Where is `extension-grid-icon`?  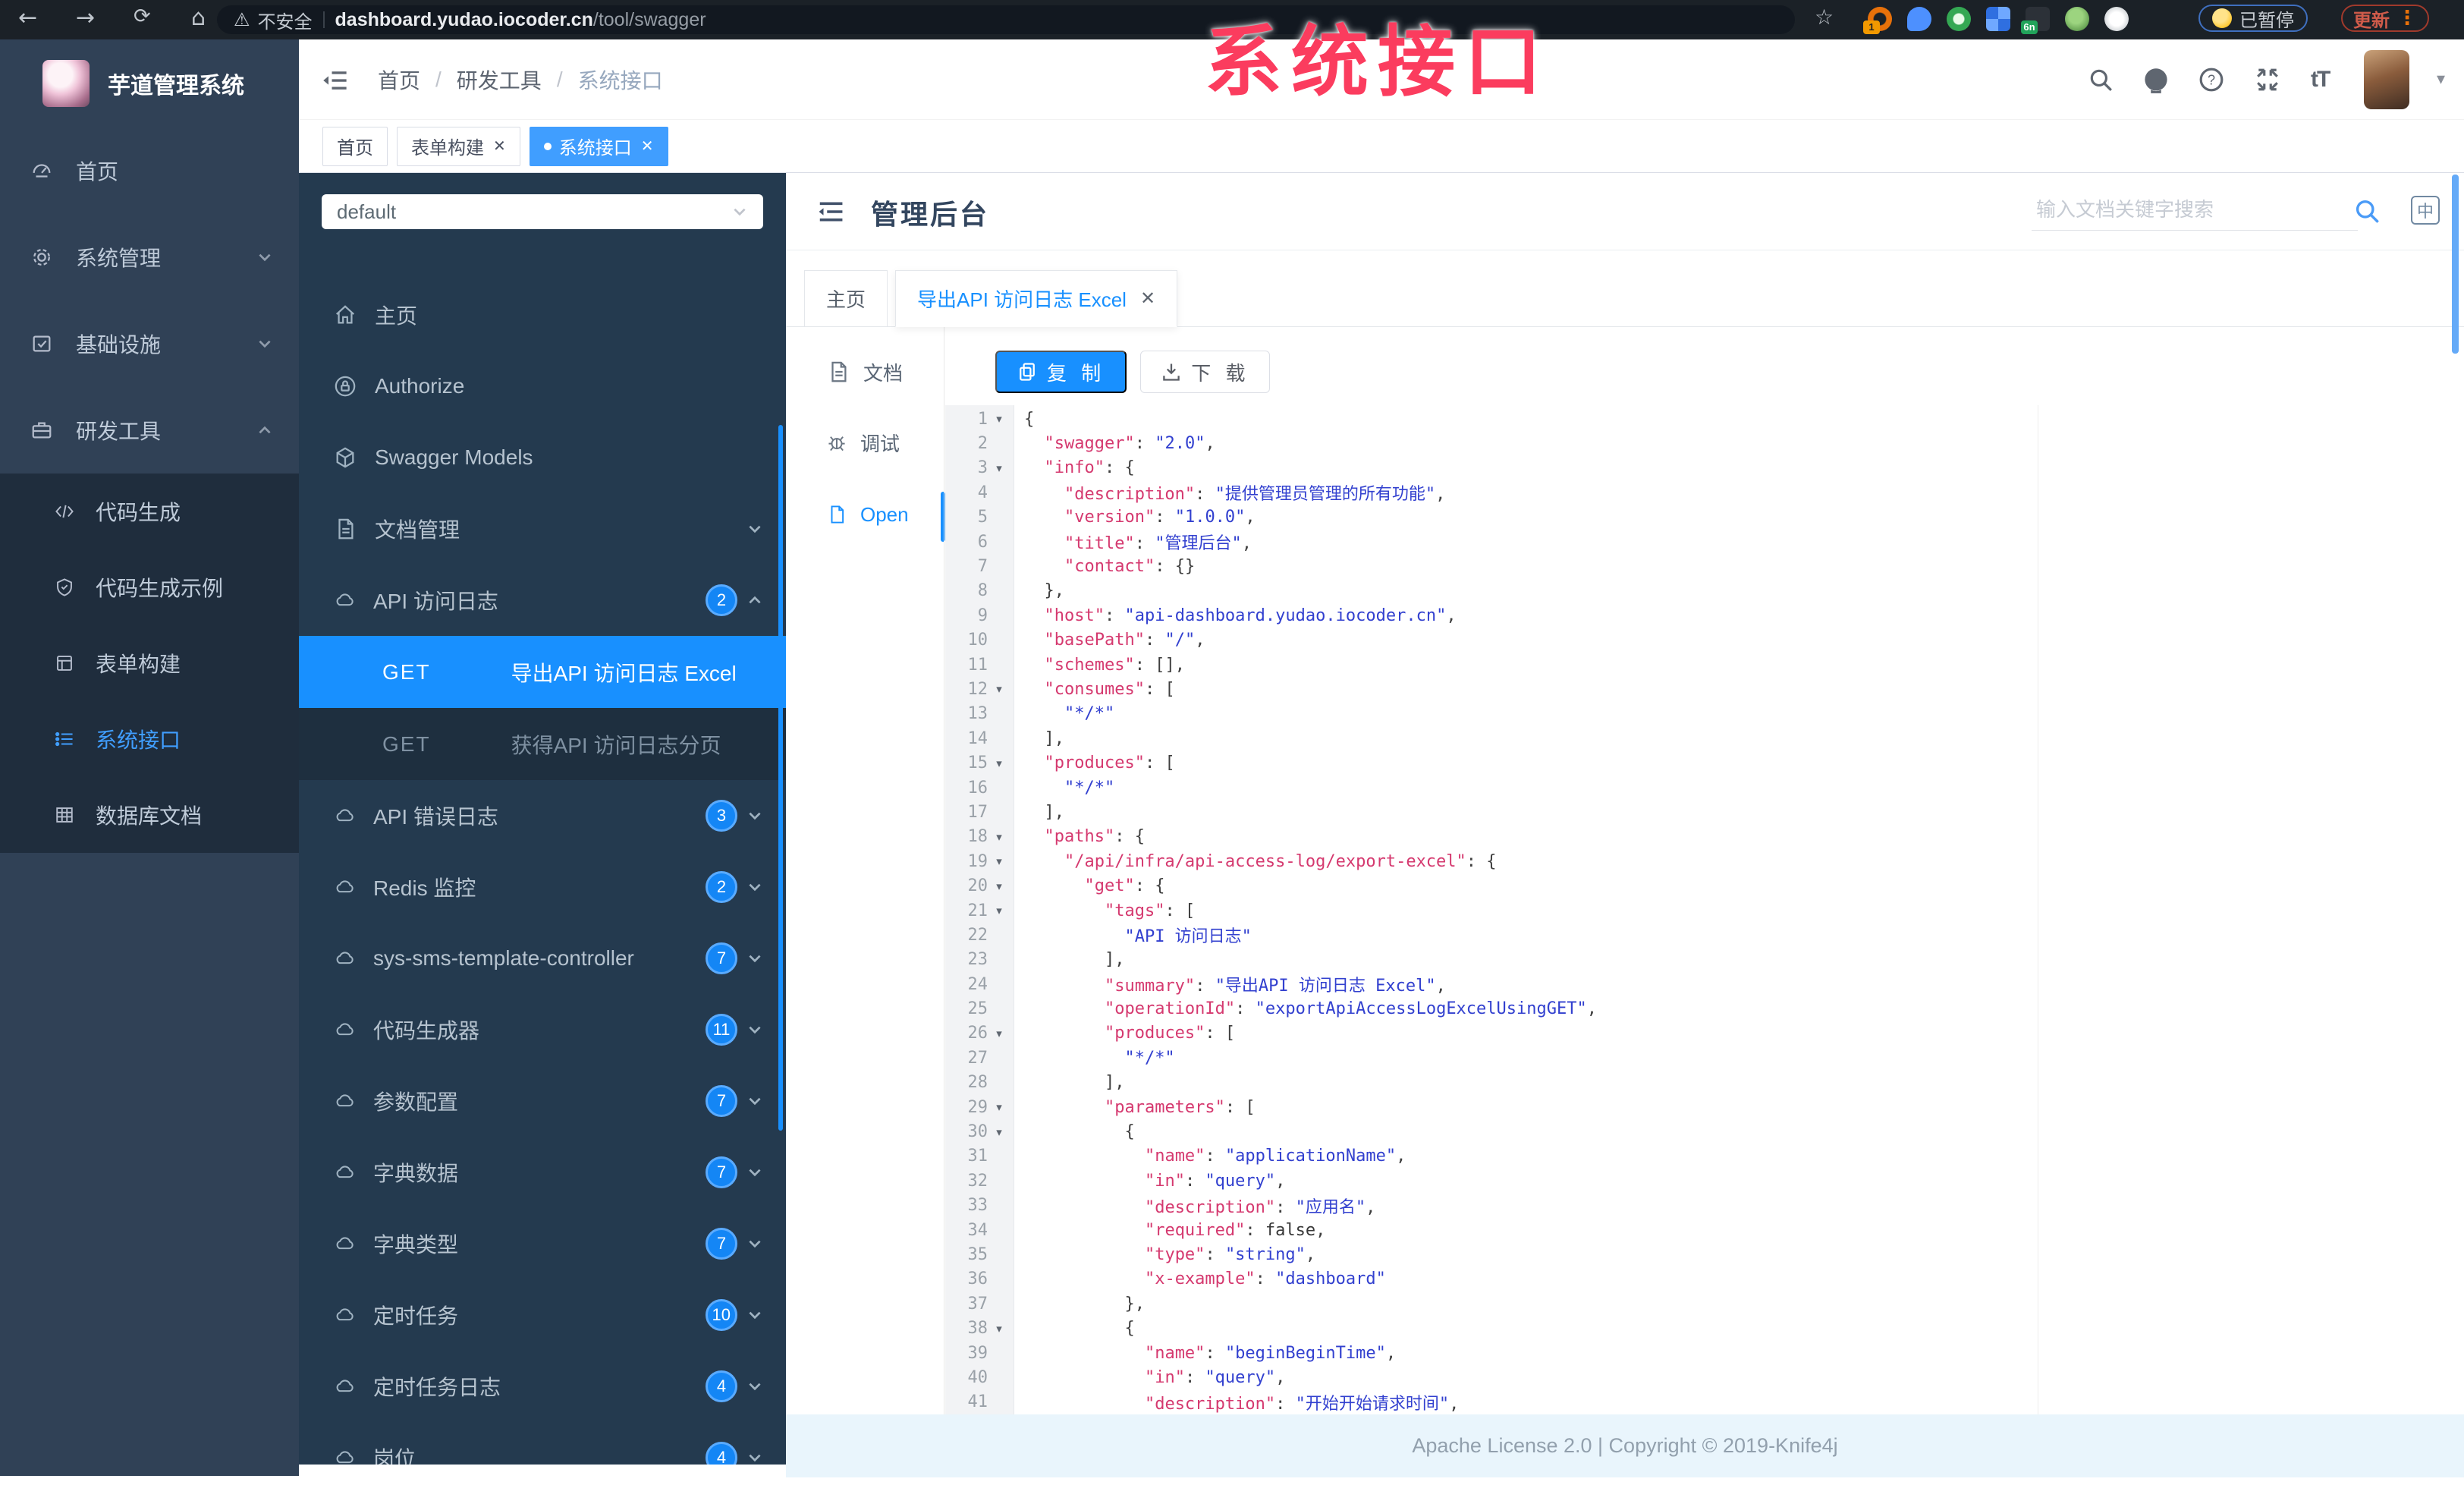 extension-grid-icon is located at coordinates (1998, 19).